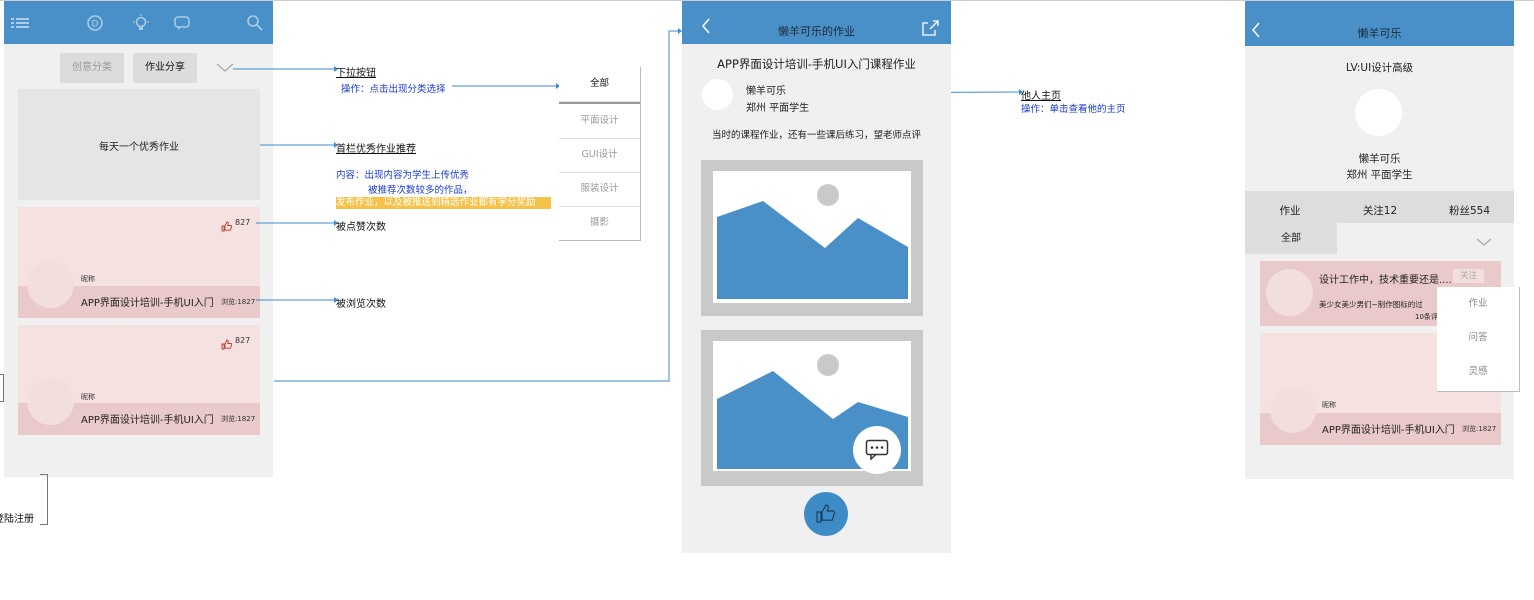 The width and height of the screenshot is (1534, 600). Describe the element at coordinates (1484, 242) in the screenshot. I see `chevron-down-icon` at that location.